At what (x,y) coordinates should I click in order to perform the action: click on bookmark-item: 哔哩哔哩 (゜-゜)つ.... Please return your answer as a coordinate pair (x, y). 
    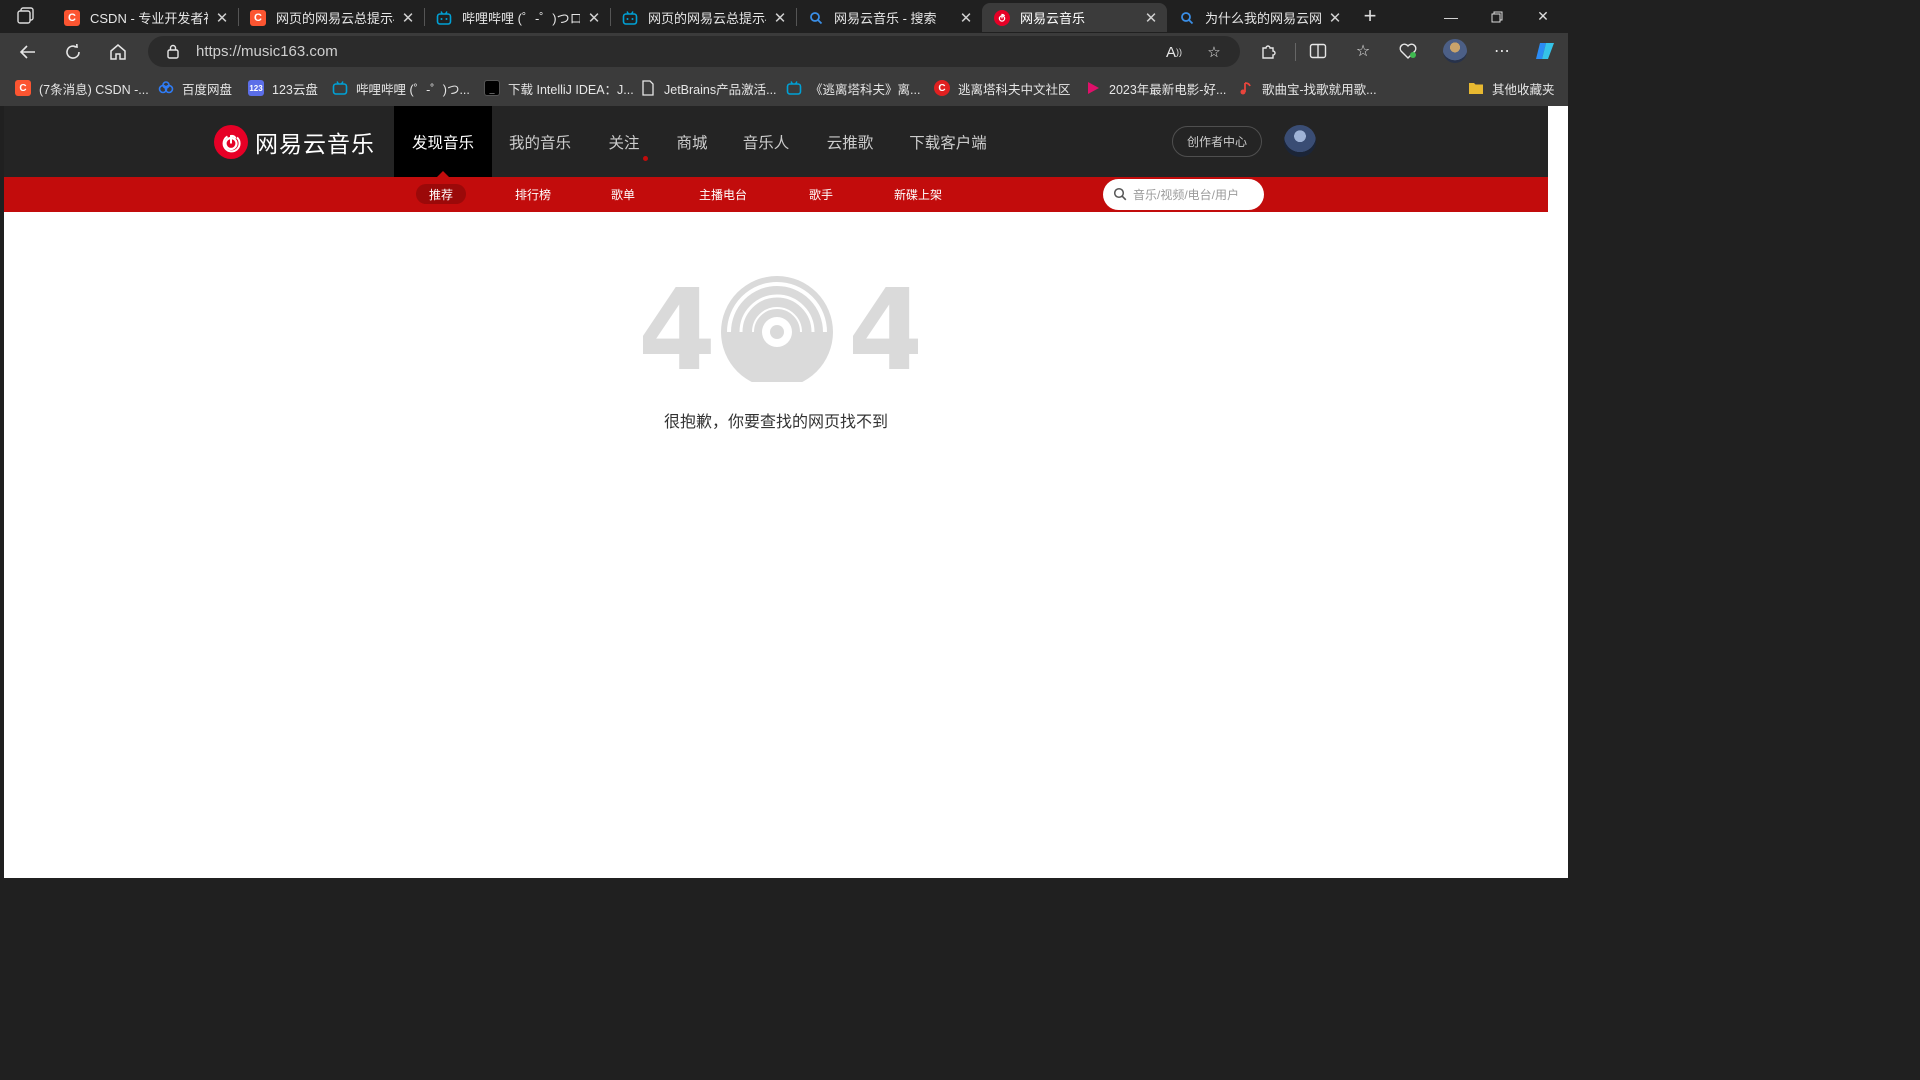
    Looking at the image, I should click on (401, 88).